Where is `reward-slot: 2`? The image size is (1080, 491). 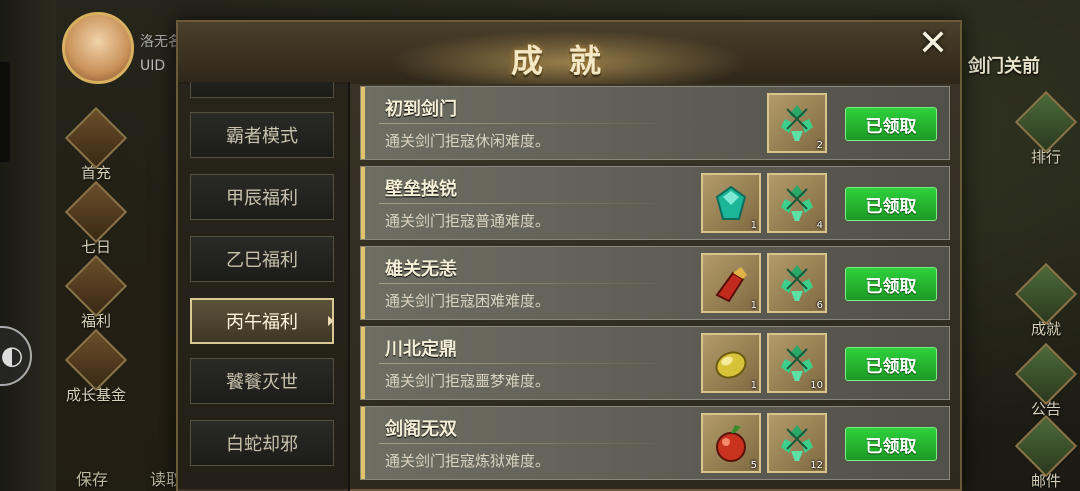
reward-slot: 2 is located at coordinates (797, 123).